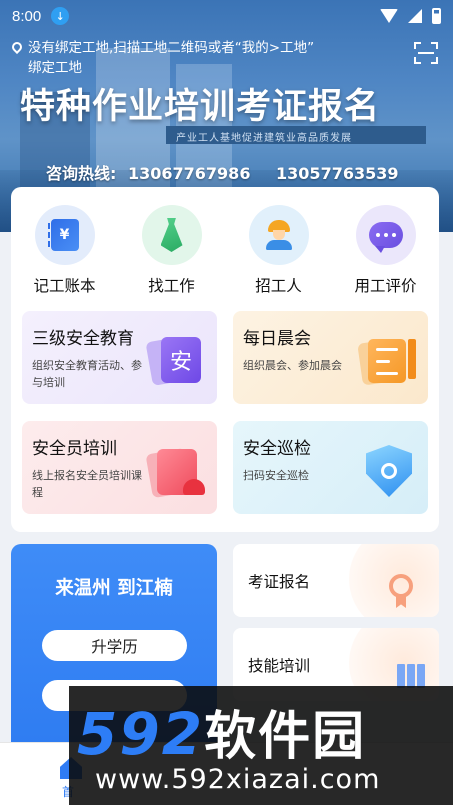 The height and width of the screenshot is (805, 453). What do you see at coordinates (388, 470) in the screenshot?
I see `shield-search-icon` at bounding box center [388, 470].